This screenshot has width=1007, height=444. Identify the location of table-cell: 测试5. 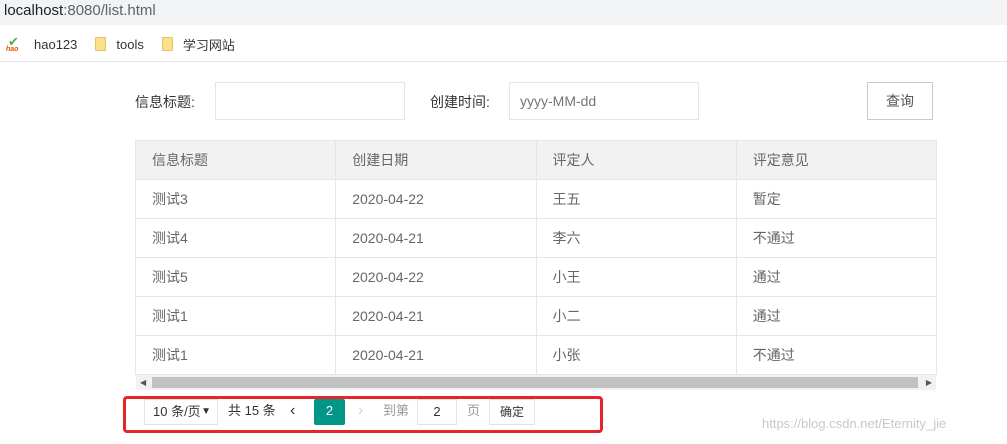
(235, 277).